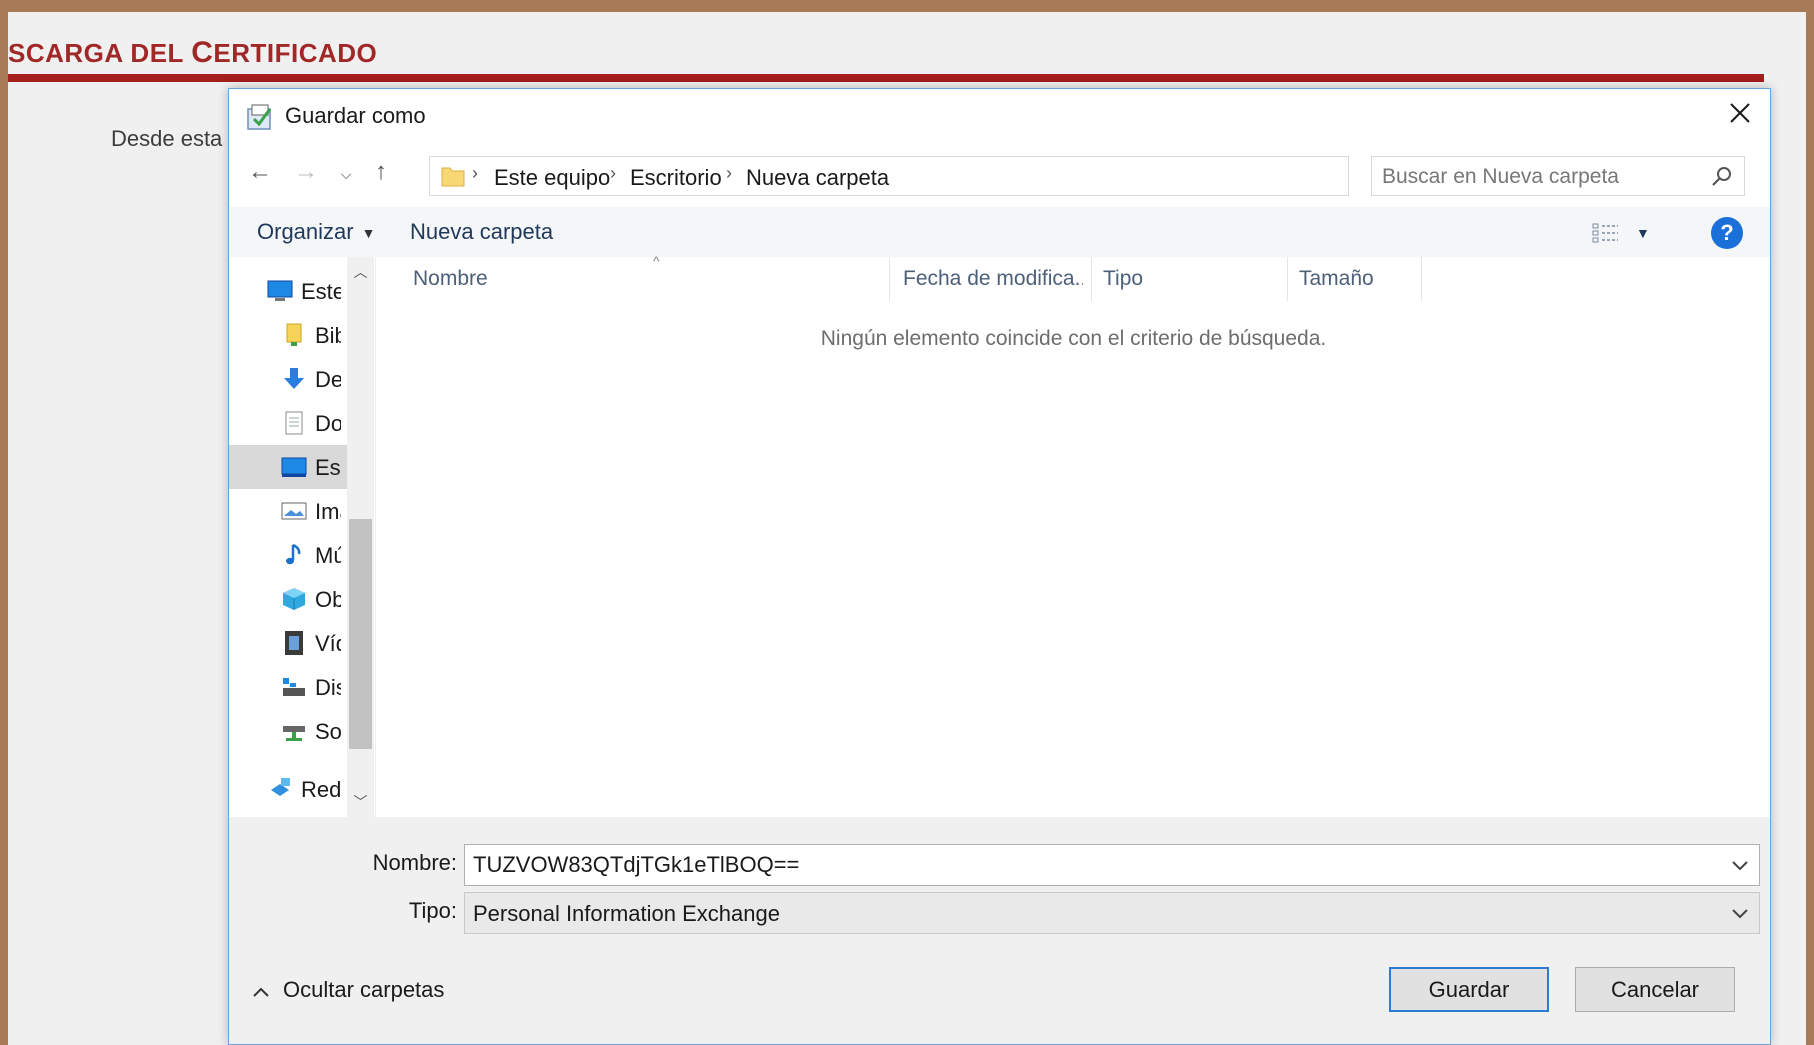 This screenshot has height=1045, width=1814. I want to click on desktop-icon, so click(294, 467).